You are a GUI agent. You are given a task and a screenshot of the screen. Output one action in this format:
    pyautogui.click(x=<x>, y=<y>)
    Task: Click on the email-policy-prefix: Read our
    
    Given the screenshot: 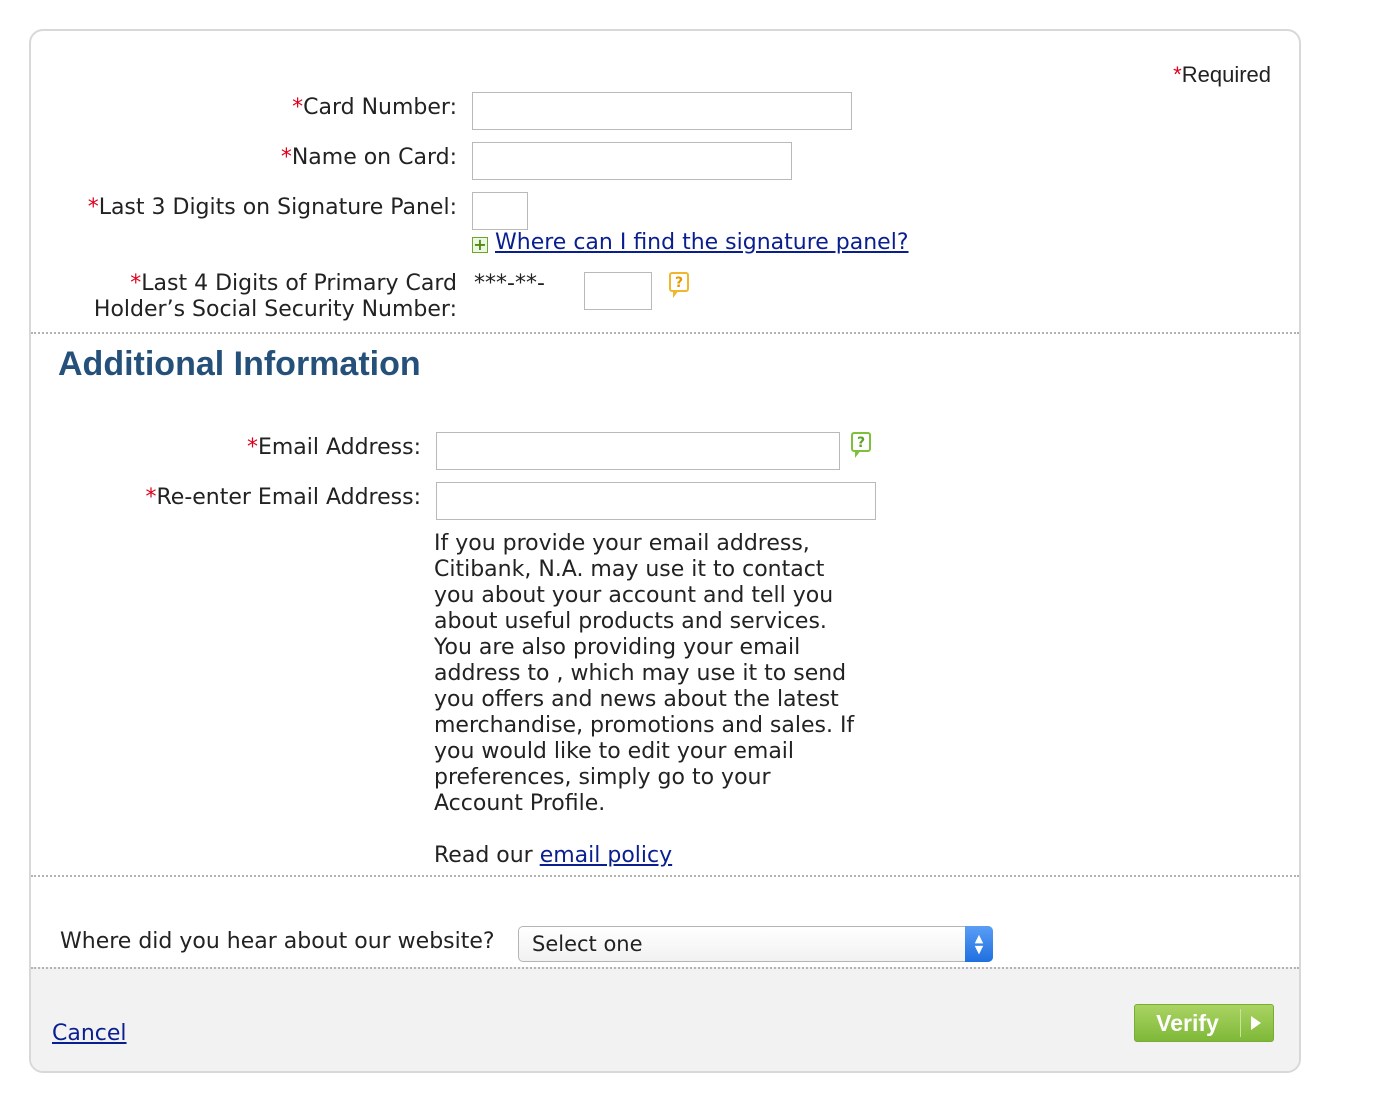 What is the action you would take?
    pyautogui.click(x=487, y=855)
    